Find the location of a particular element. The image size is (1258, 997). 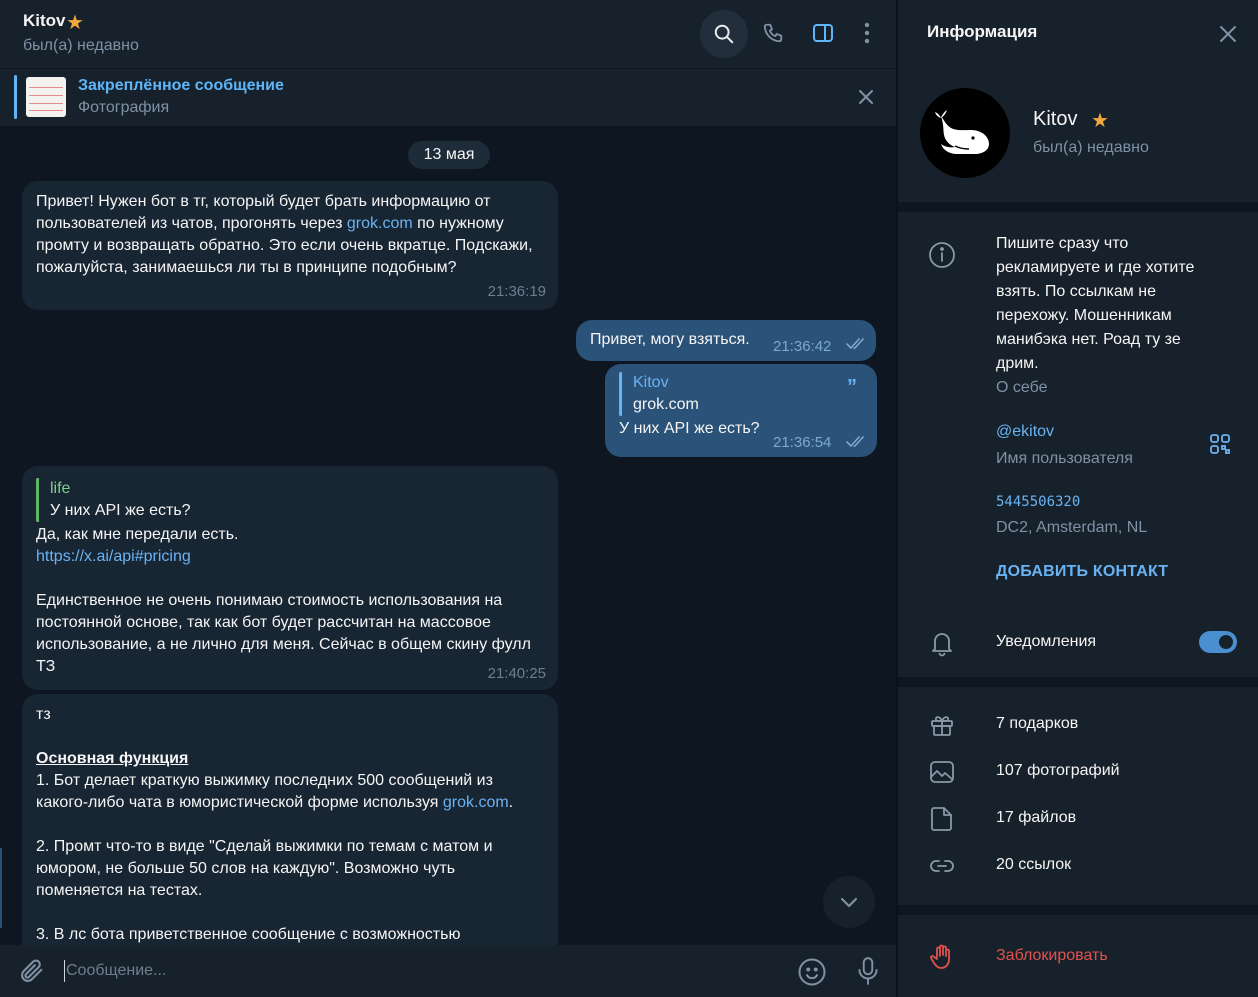

search-button is located at coordinates (724, 34).